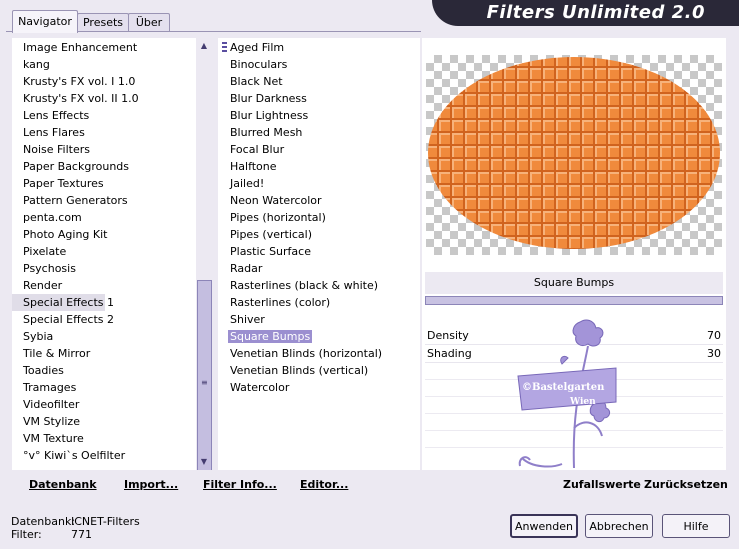 Image resolution: width=739 pixels, height=549 pixels. Describe the element at coordinates (26, 534) in the screenshot. I see `status-filter-label: Filter:` at that location.